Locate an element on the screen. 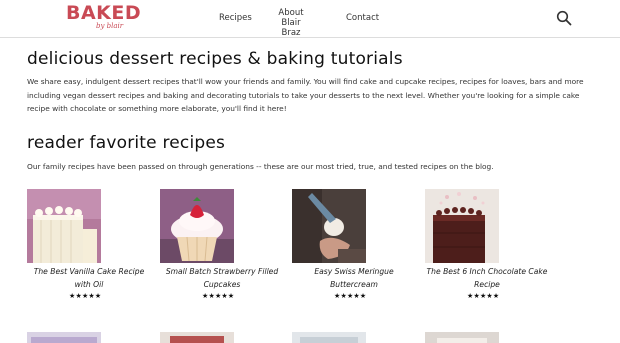  recipe-image-vanilla-cake is located at coordinates (64, 226).